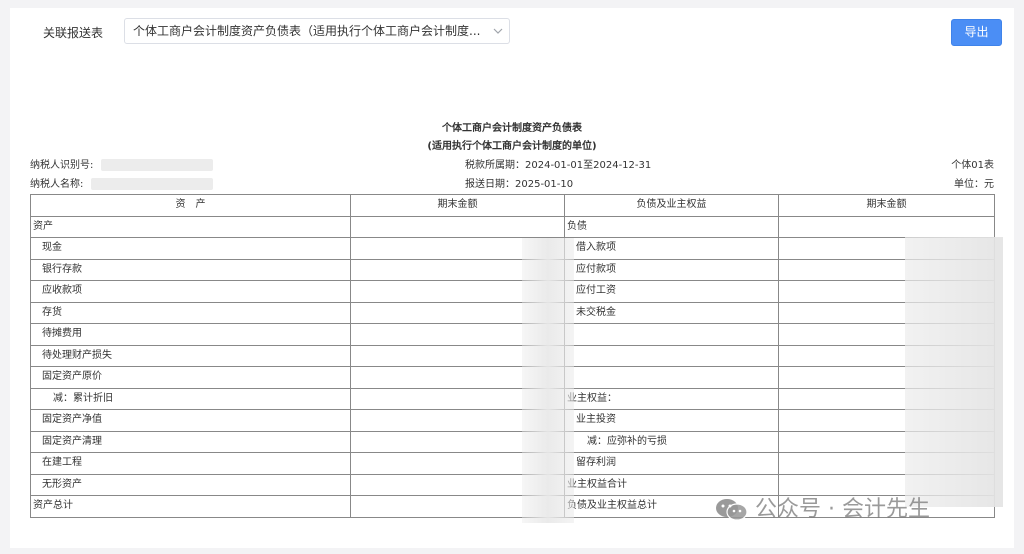 This screenshot has height=554, width=1024. What do you see at coordinates (548, 380) in the screenshot?
I see `redacted-assets-amount-column` at bounding box center [548, 380].